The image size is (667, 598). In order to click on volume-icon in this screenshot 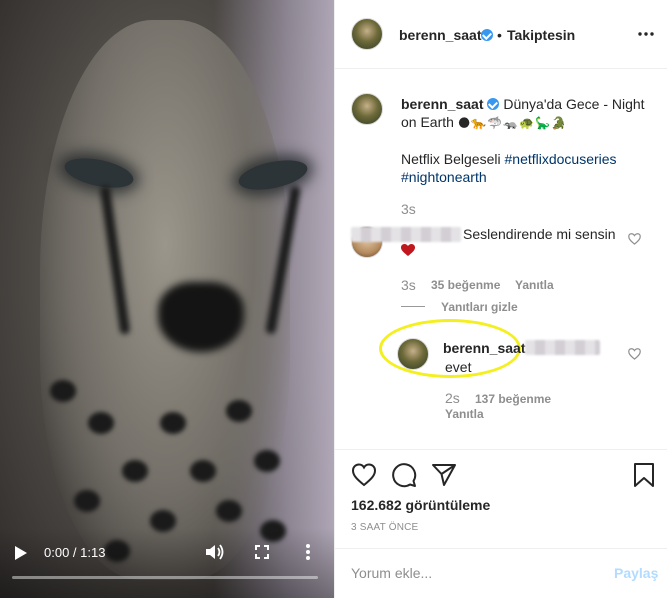, I will do `click(215, 552)`.